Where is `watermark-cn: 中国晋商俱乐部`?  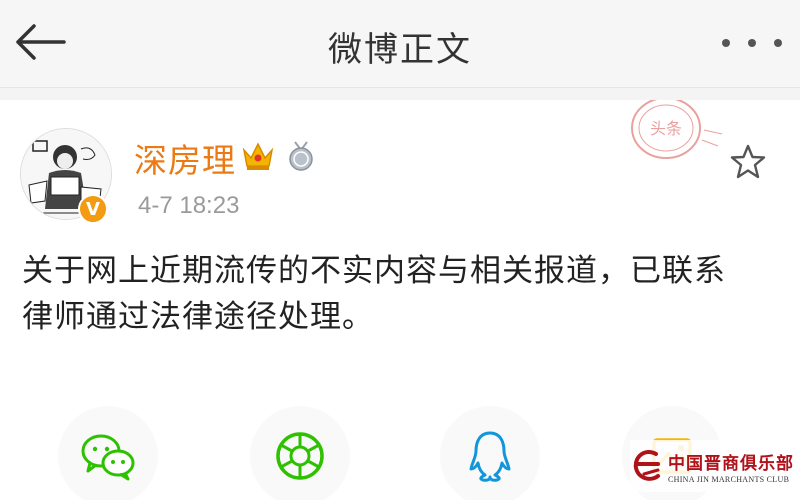
watermark-cn: 中国晋商俱乐部 is located at coordinates (731, 463).